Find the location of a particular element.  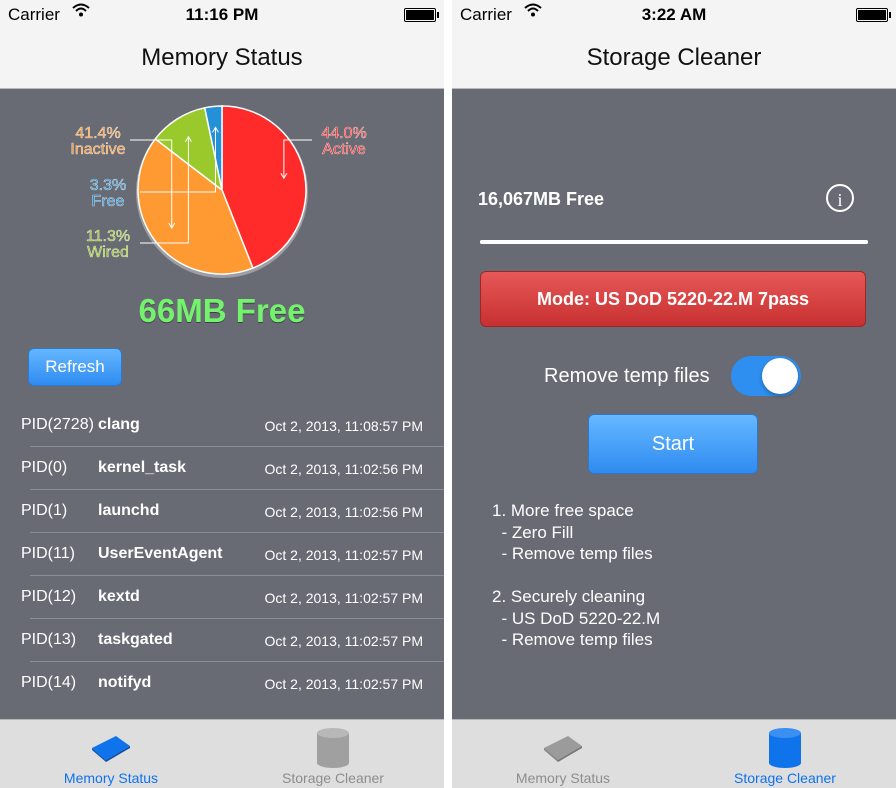

instruction-line is located at coordinates (576, 576).